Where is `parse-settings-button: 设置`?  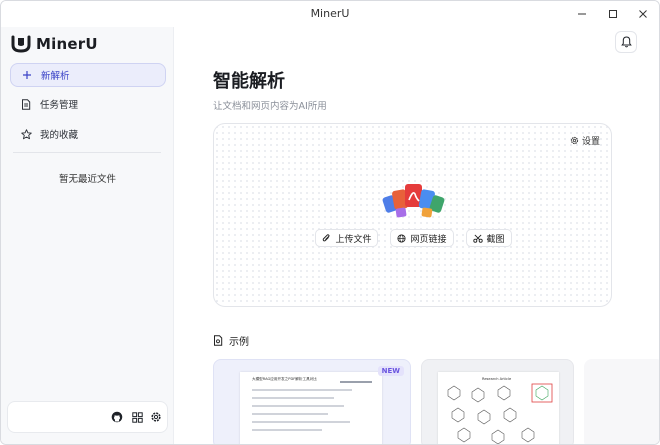
parse-settings-button: 设置 is located at coordinates (585, 140).